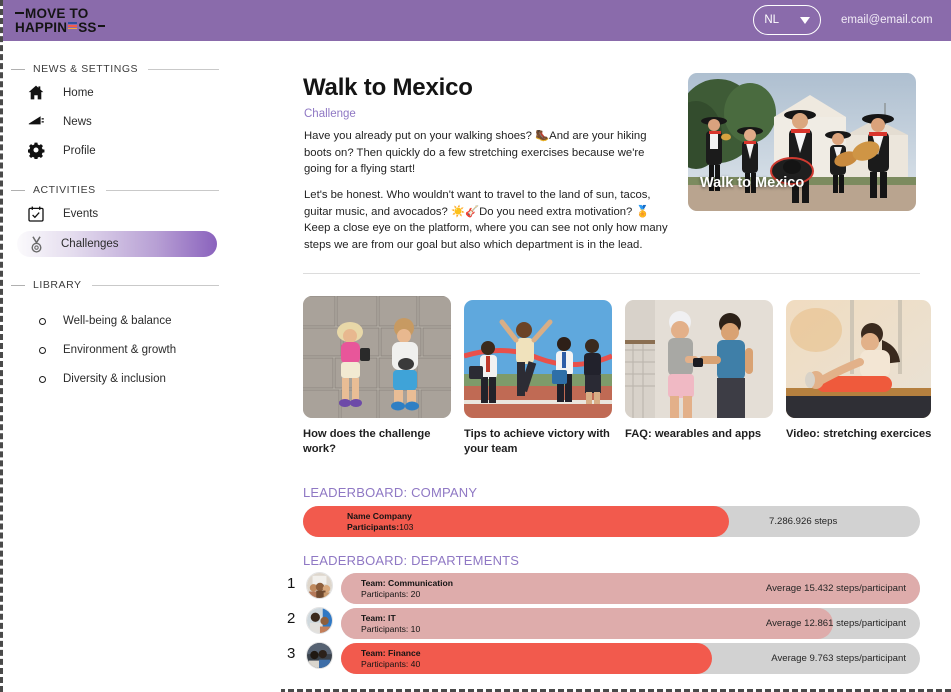 This screenshot has height=692, width=951. I want to click on department-bar-label: Team: Finance Participants: 40, so click(391, 659).